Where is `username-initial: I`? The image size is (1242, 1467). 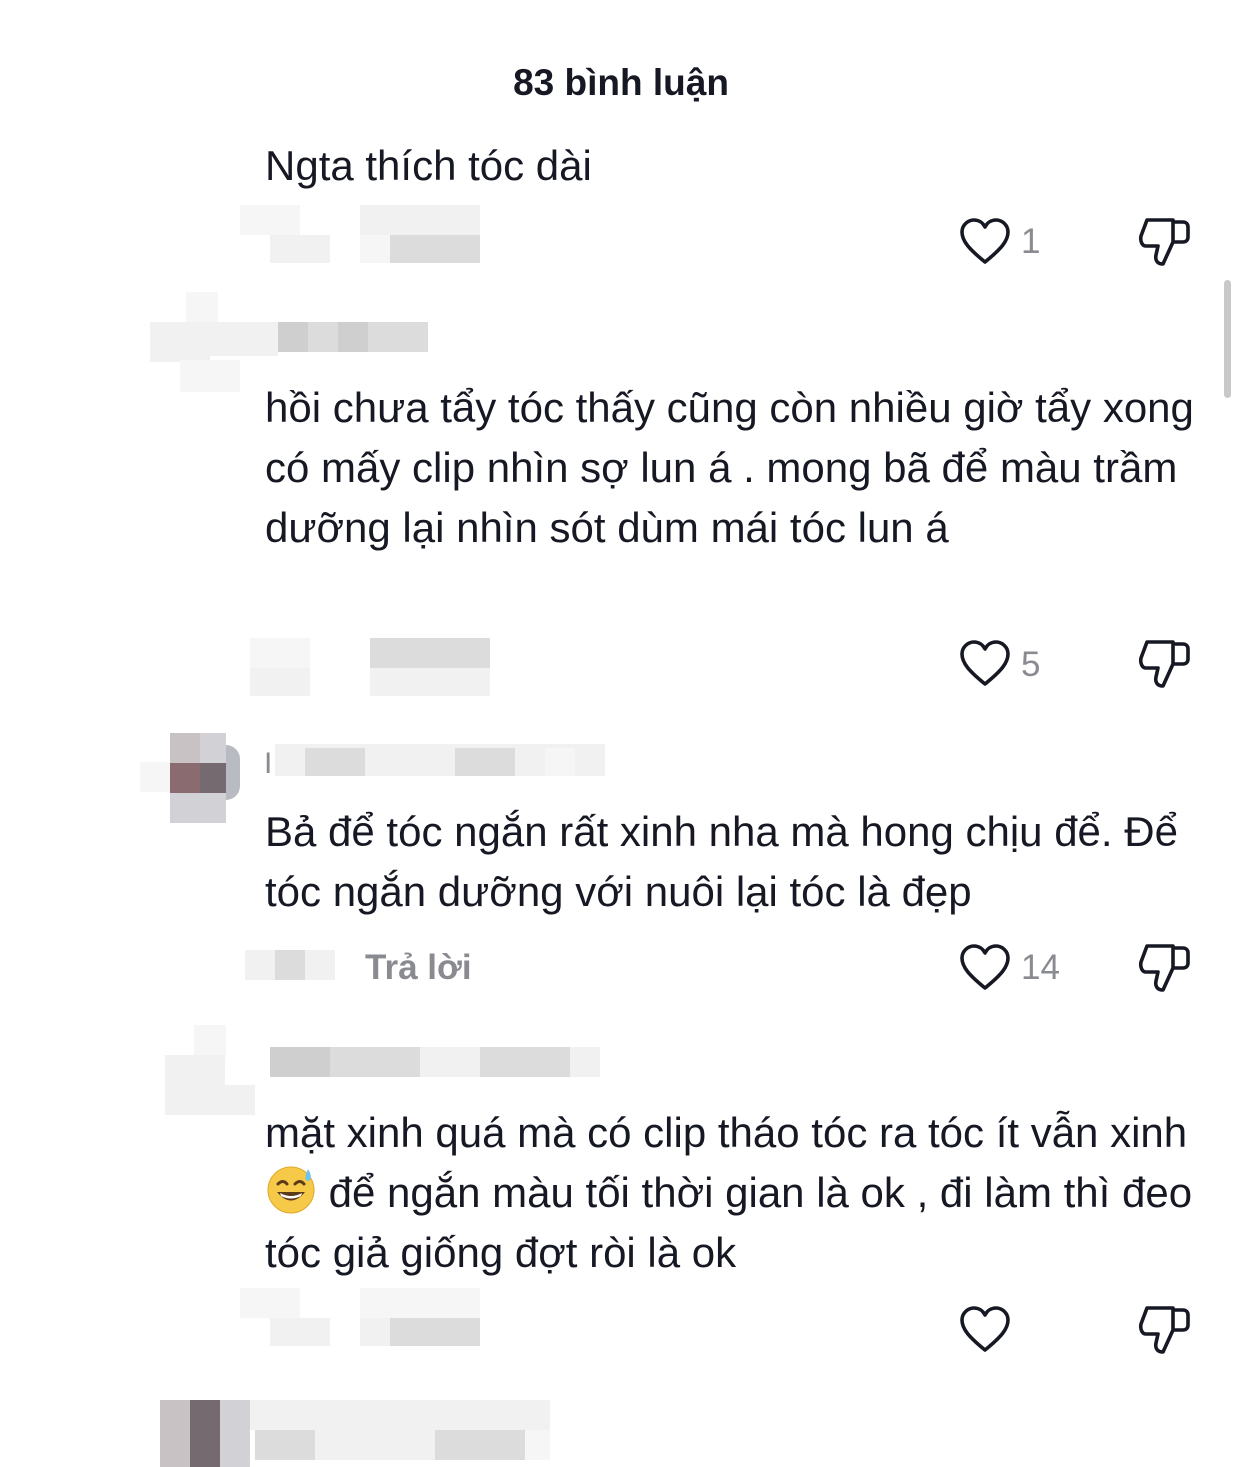
username-initial: I is located at coordinates (268, 763).